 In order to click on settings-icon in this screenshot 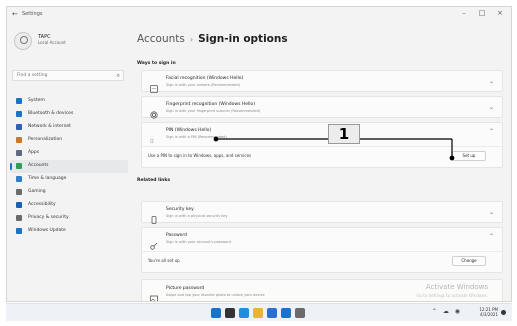, I will do `click(300, 313)`.